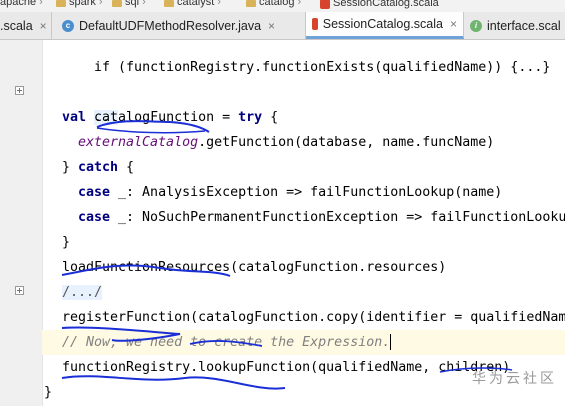  What do you see at coordinates (379, 4) in the screenshot?
I see `breadcrumb-item-file: SessionCatalog.scala` at bounding box center [379, 4].